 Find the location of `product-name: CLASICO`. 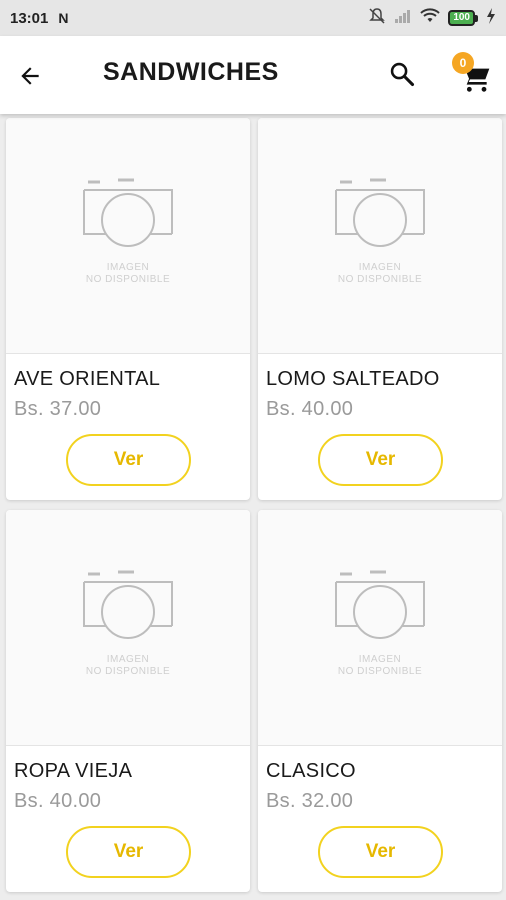

product-name: CLASICO is located at coordinates (311, 771).